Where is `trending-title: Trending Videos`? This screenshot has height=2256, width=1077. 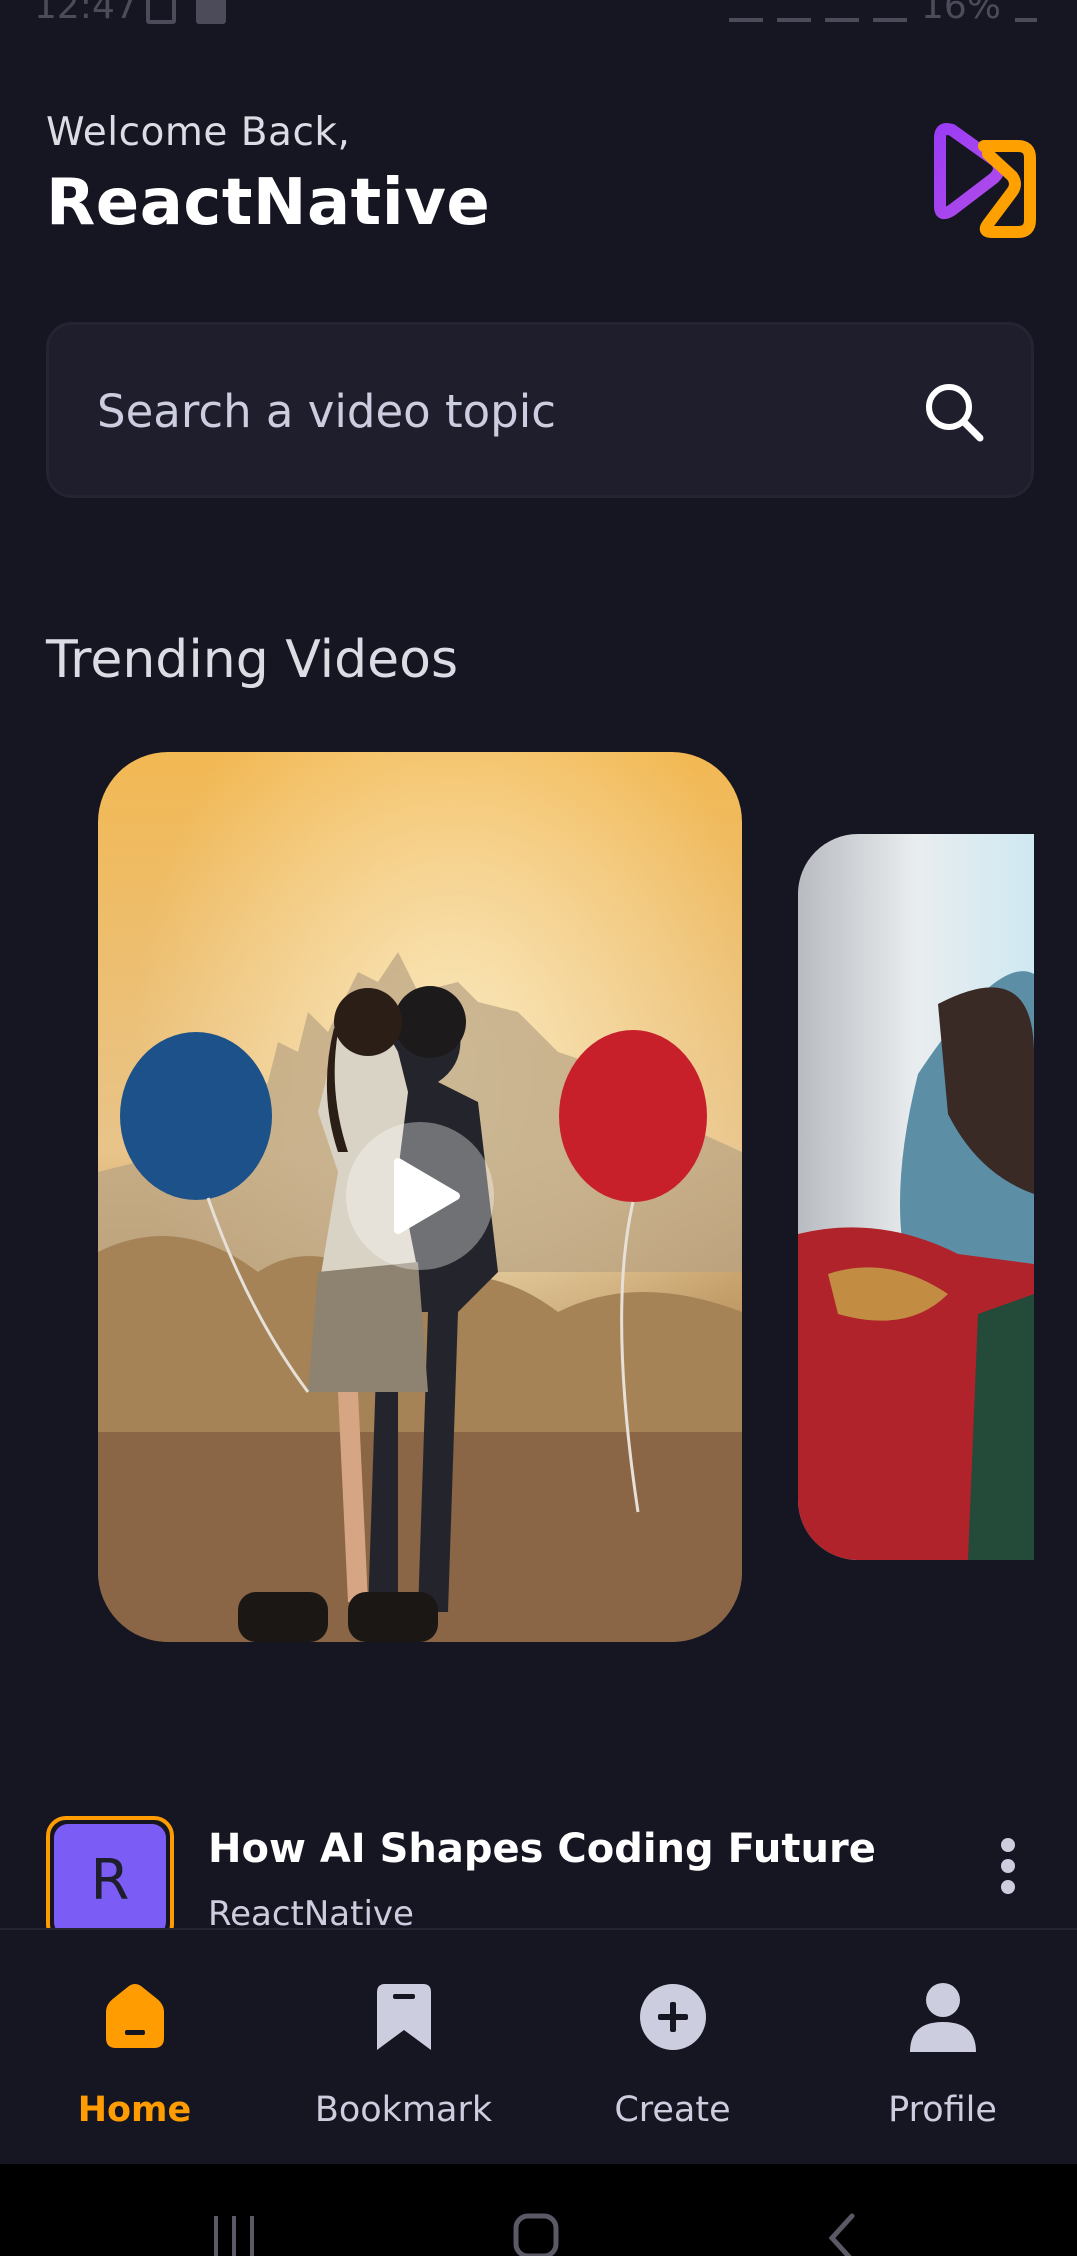
trending-title: Trending Videos is located at coordinates (252, 660).